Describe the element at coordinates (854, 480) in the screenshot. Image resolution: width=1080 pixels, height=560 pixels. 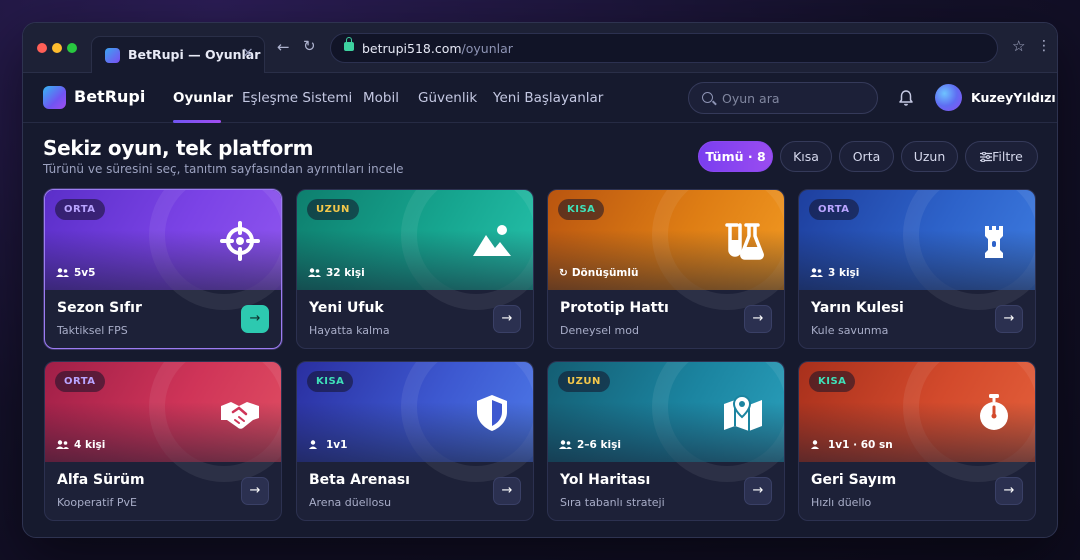
I see `card-title: Geri Sayım` at that location.